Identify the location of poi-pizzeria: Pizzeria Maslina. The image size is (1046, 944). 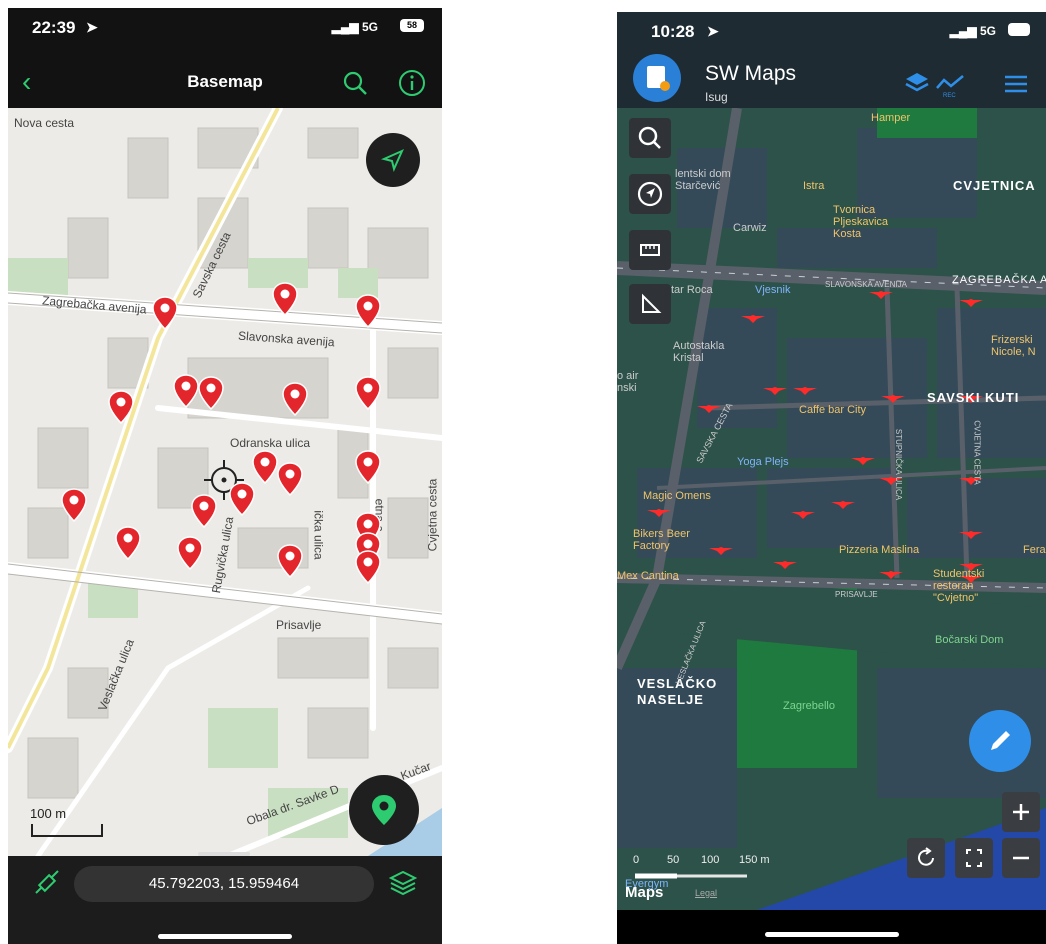
(879, 550).